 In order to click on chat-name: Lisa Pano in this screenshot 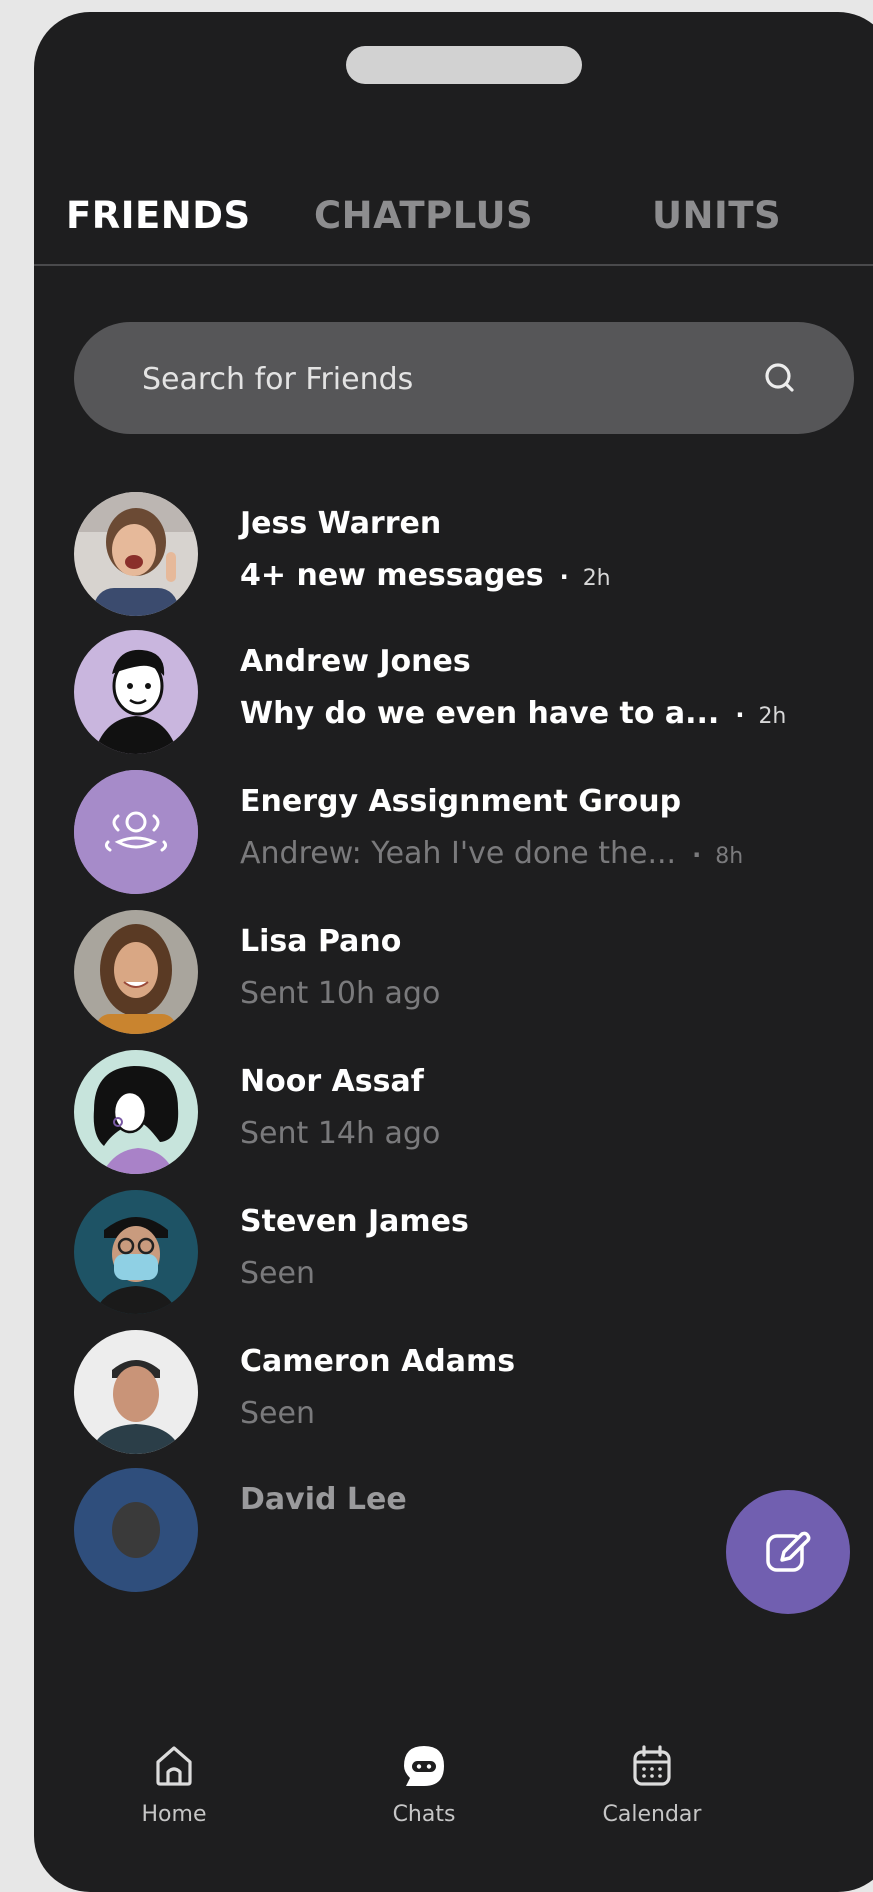, I will do `click(321, 941)`.